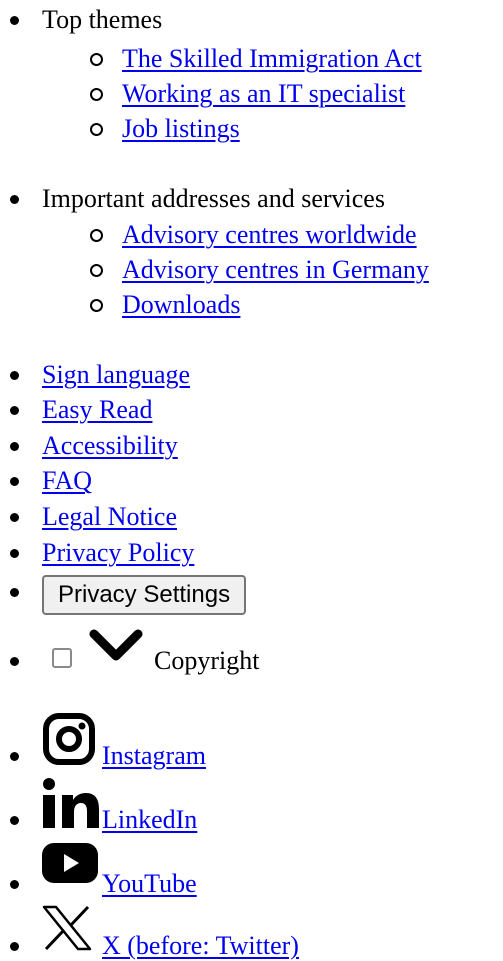  Describe the element at coordinates (67, 480) in the screenshot. I see `link-faq: FAQ` at that location.